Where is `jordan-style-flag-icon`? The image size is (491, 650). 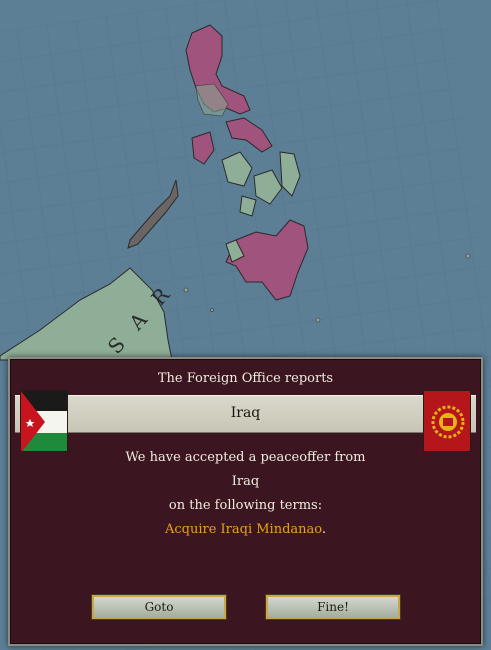 jordan-style-flag-icon is located at coordinates (44, 421).